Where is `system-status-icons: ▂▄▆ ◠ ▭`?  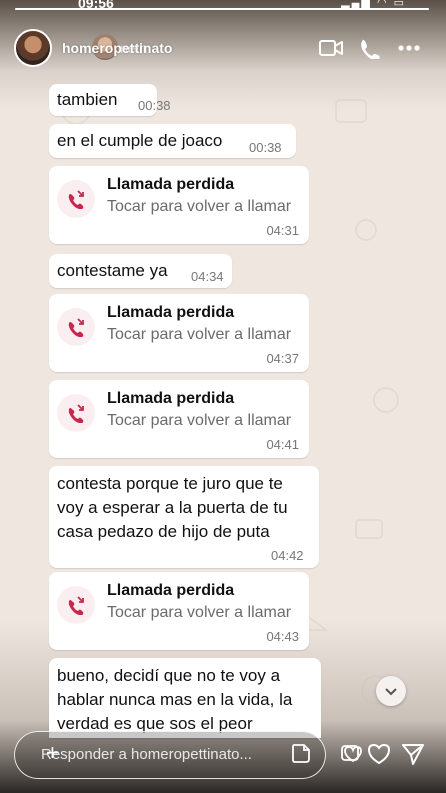
system-status-icons: ▂▄▆ ◠ ▭ is located at coordinates (373, 4).